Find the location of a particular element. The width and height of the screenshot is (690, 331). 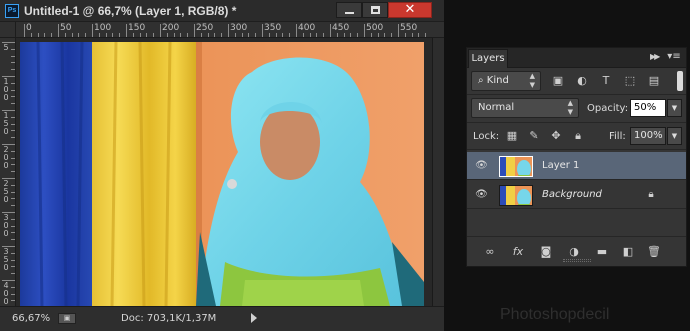

layer-row-layer-1: 👁︎ Layer 1 is located at coordinates (576, 166).